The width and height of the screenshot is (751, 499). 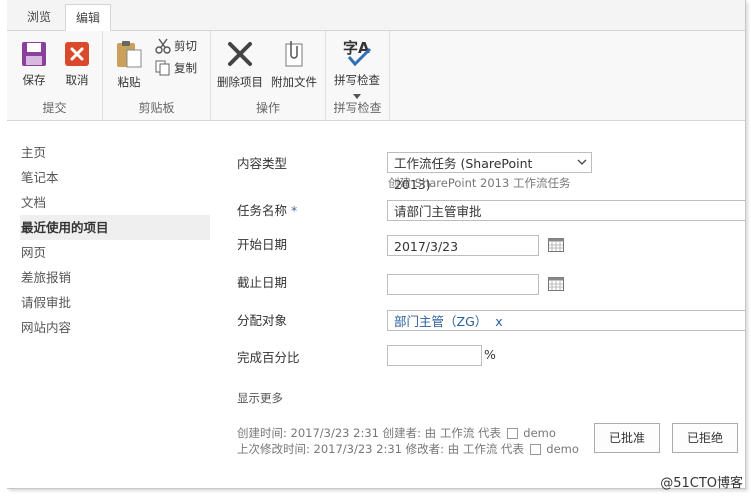 I want to click on cut-button: 剪切, so click(x=176, y=46).